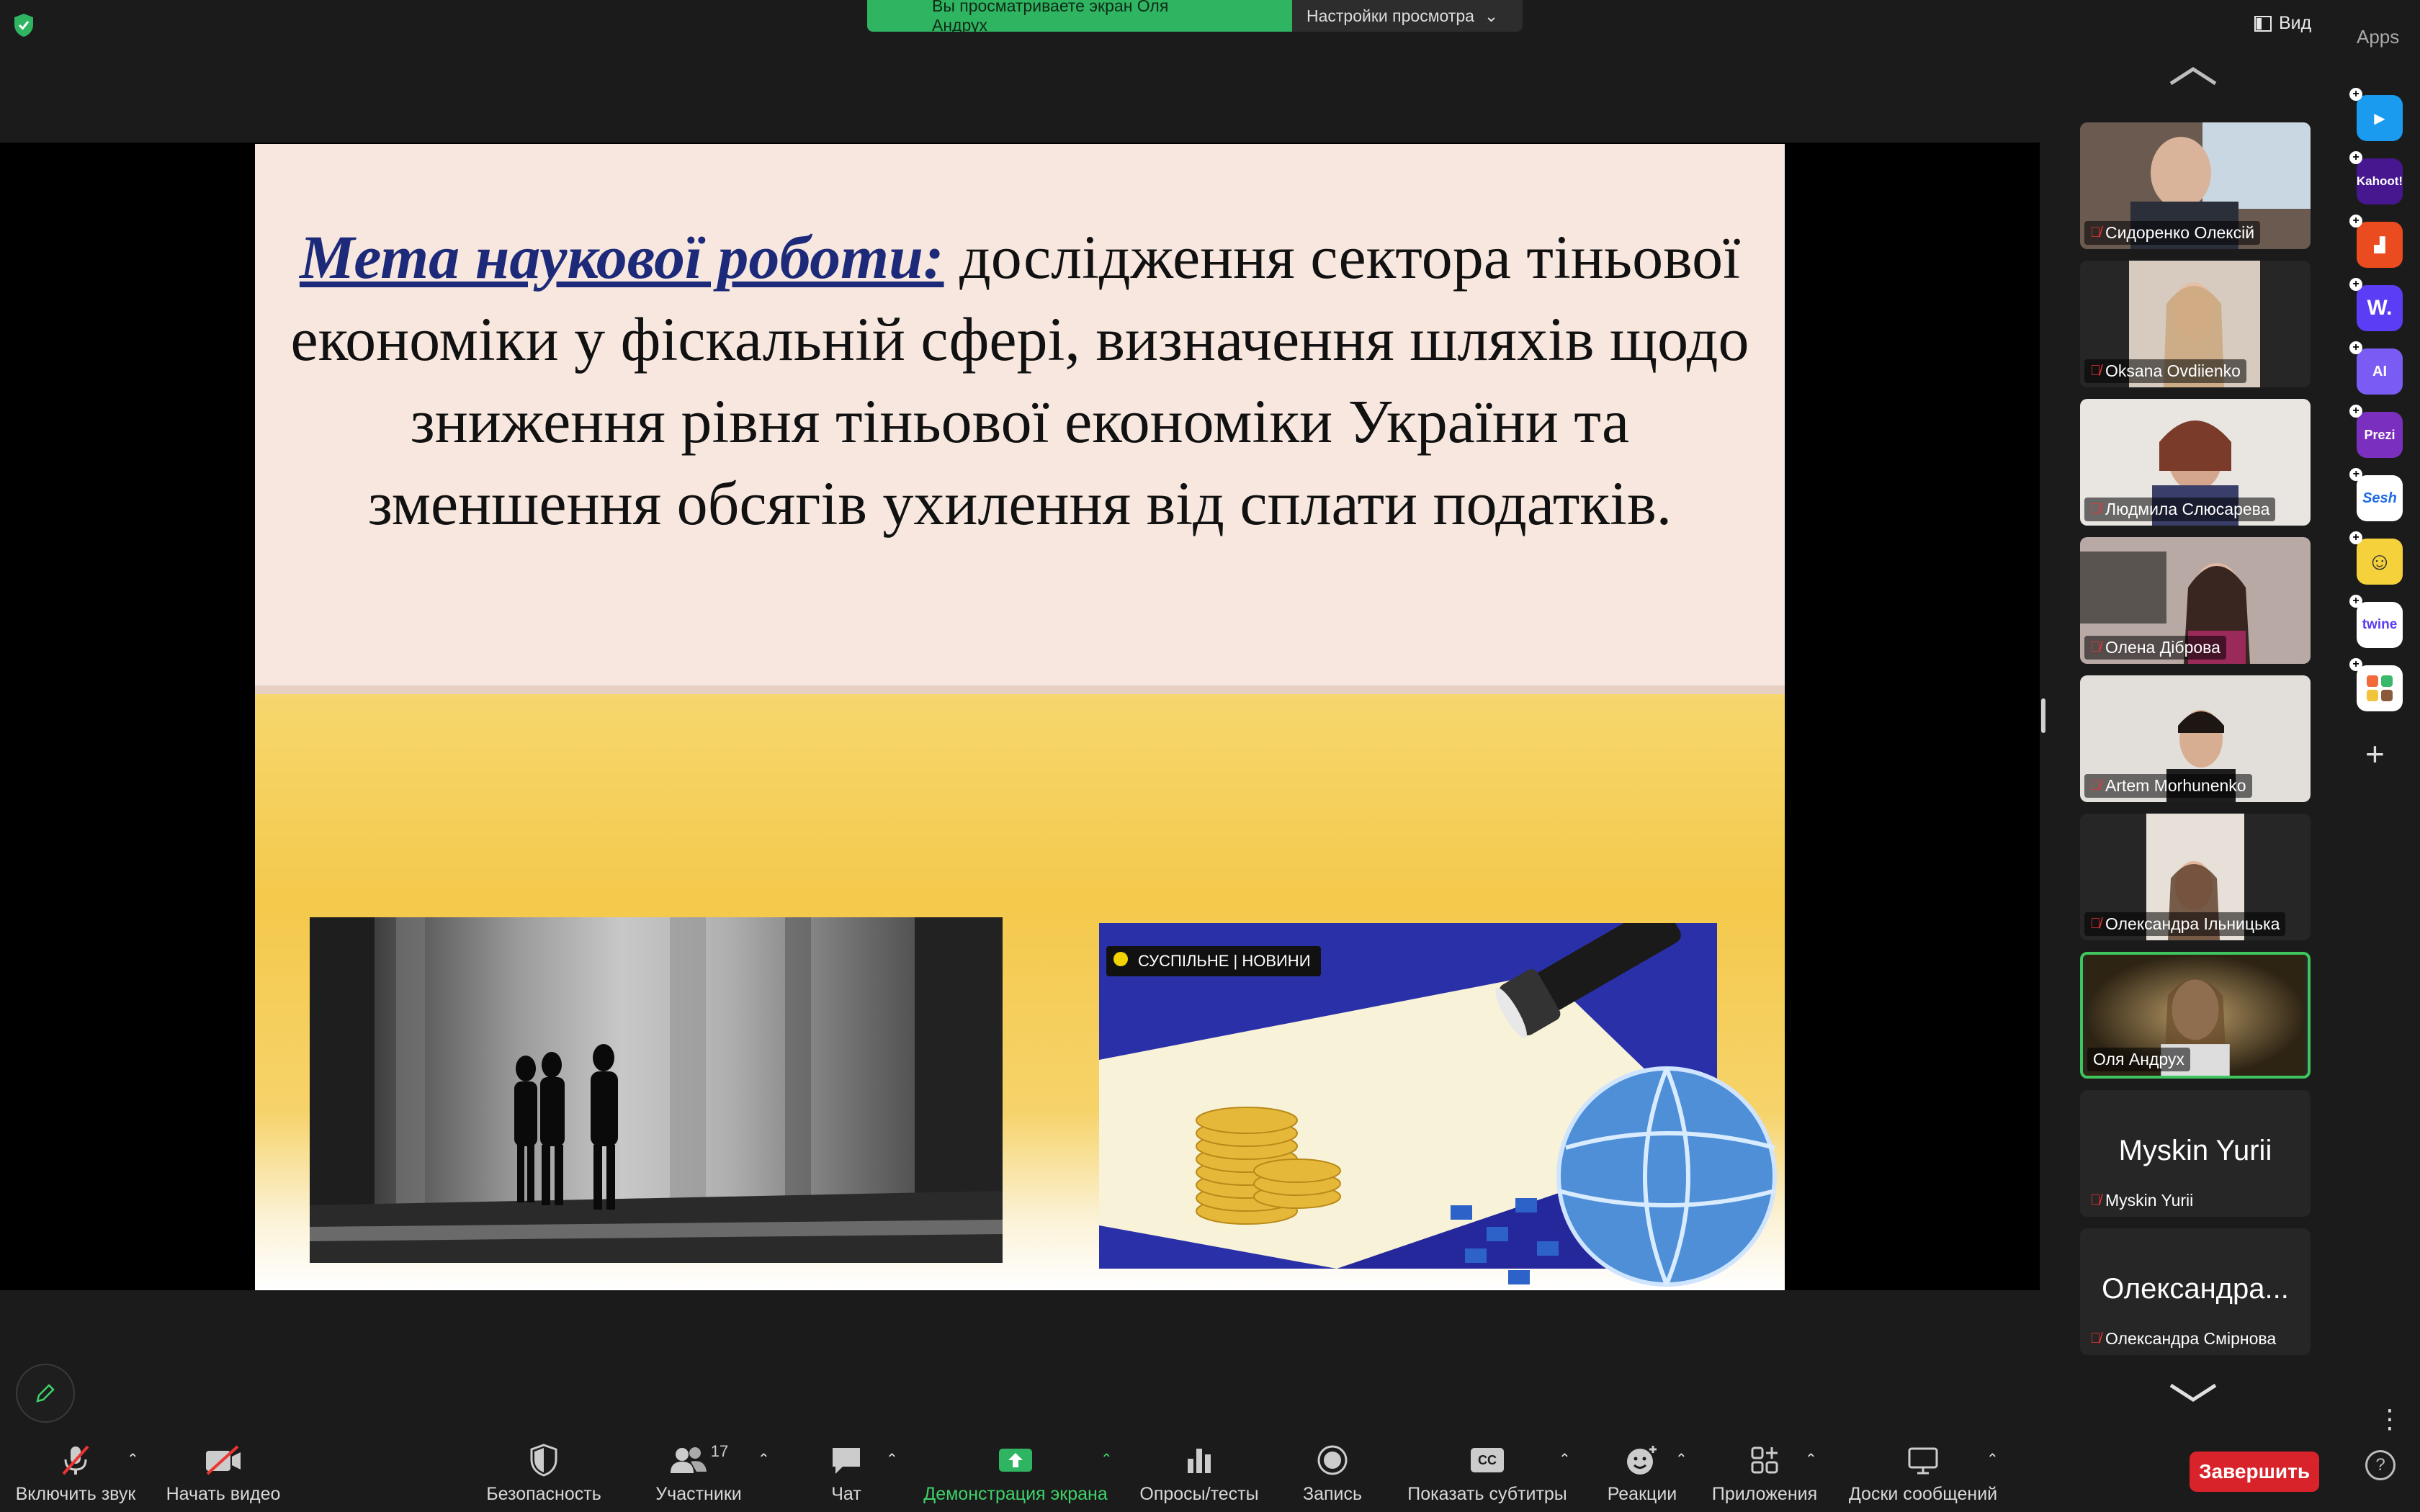  I want to click on microphone-muted-icon, so click(75, 1460).